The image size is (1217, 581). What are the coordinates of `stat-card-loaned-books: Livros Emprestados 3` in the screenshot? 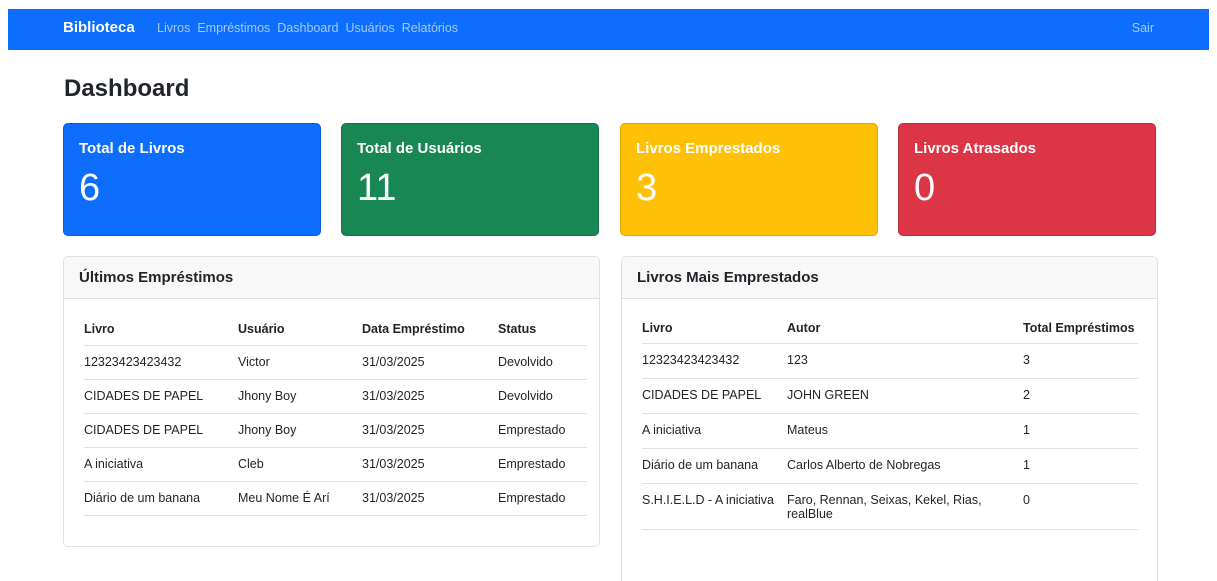 It's located at (749, 179).